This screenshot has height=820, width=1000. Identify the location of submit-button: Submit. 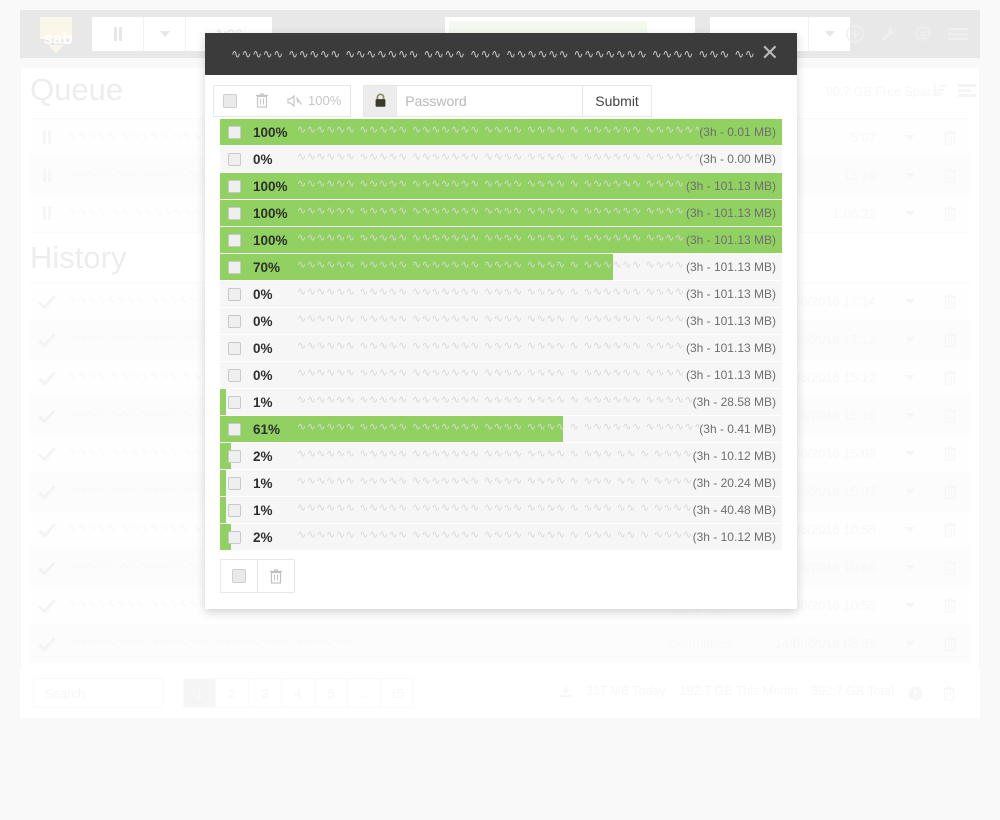
(616, 100).